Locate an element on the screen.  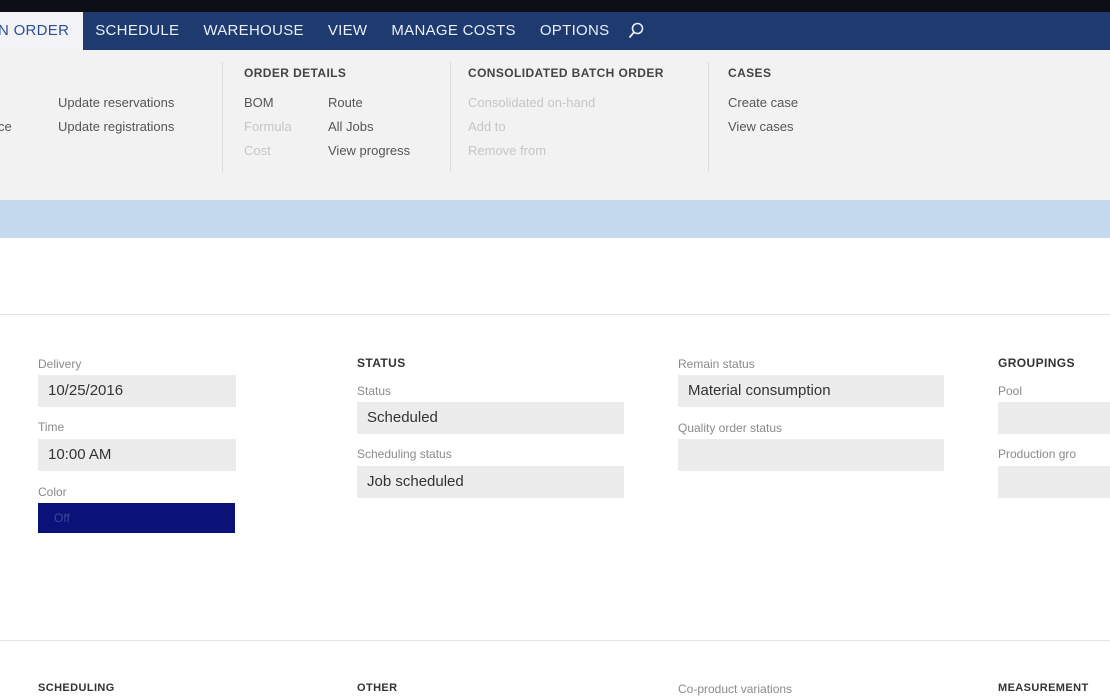
tab-schedule: SCHEDULE is located at coordinates (137, 31).